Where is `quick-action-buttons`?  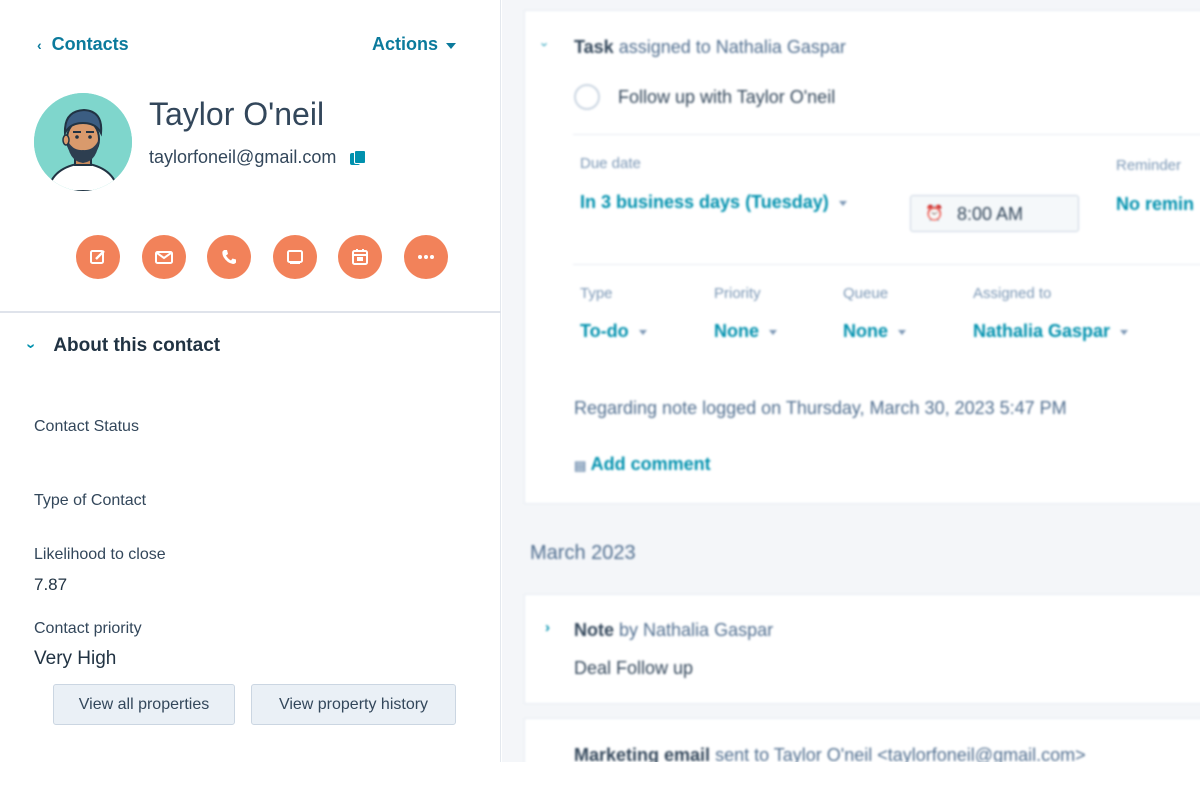
quick-action-buttons is located at coordinates (262, 257).